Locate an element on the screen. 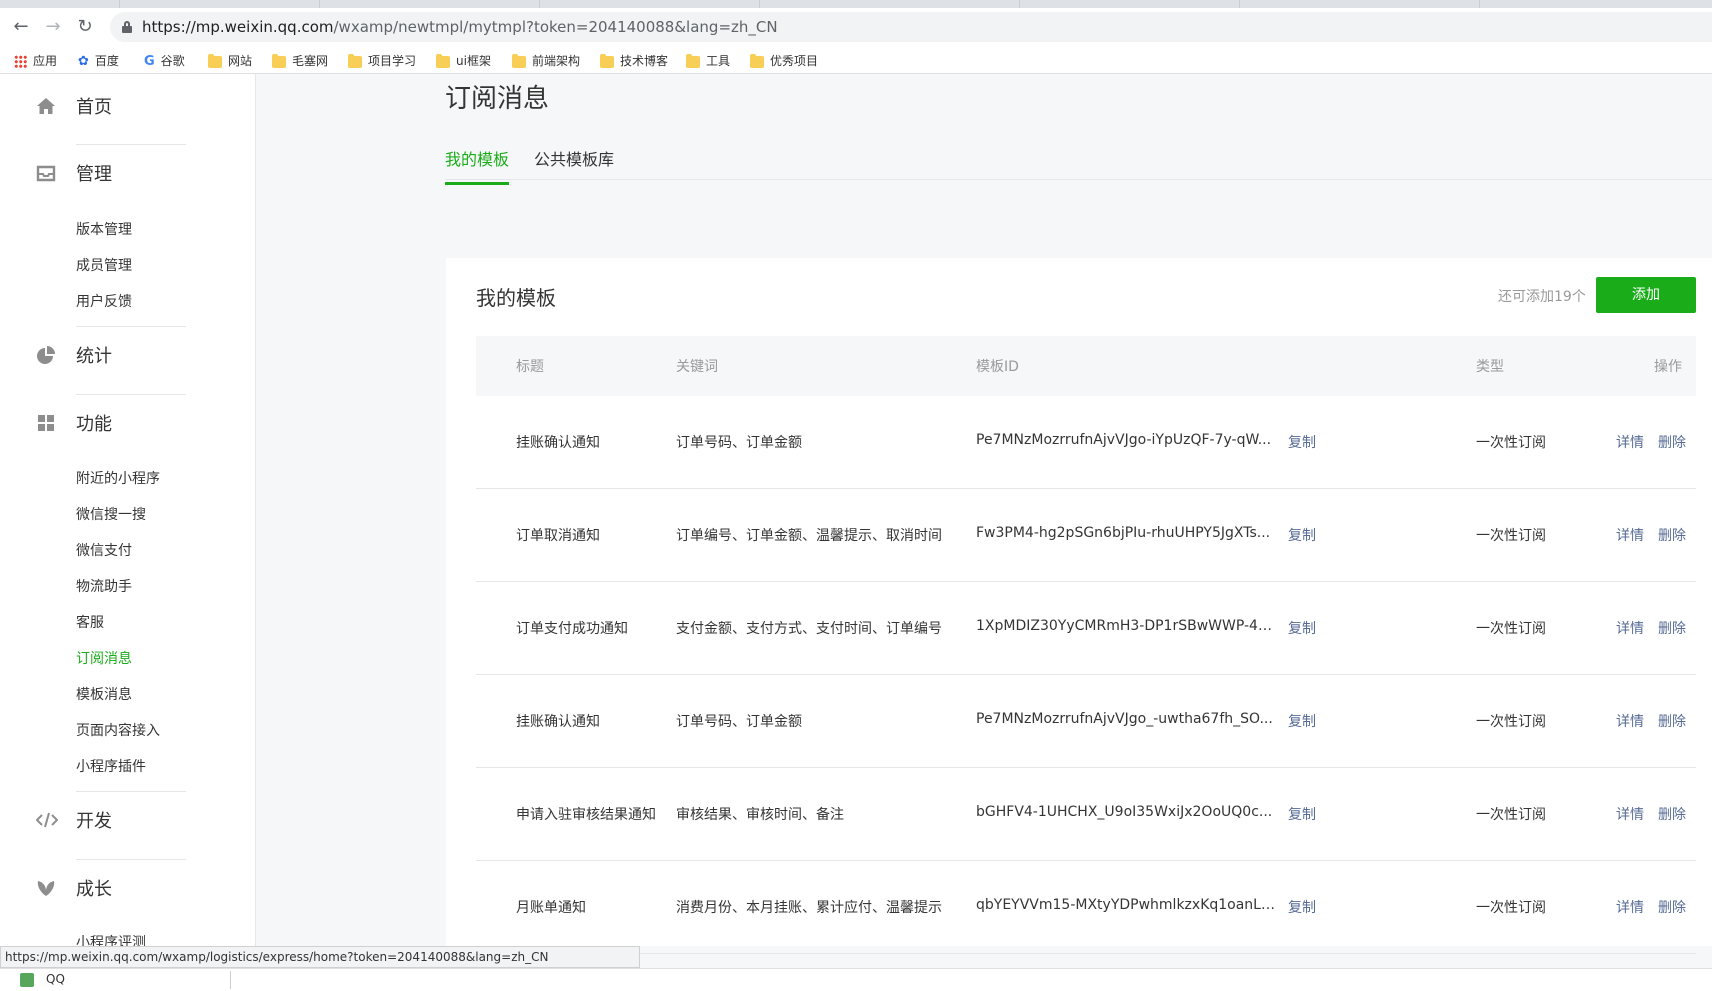  bookmark-folder: 项目学习 is located at coordinates (382, 61).